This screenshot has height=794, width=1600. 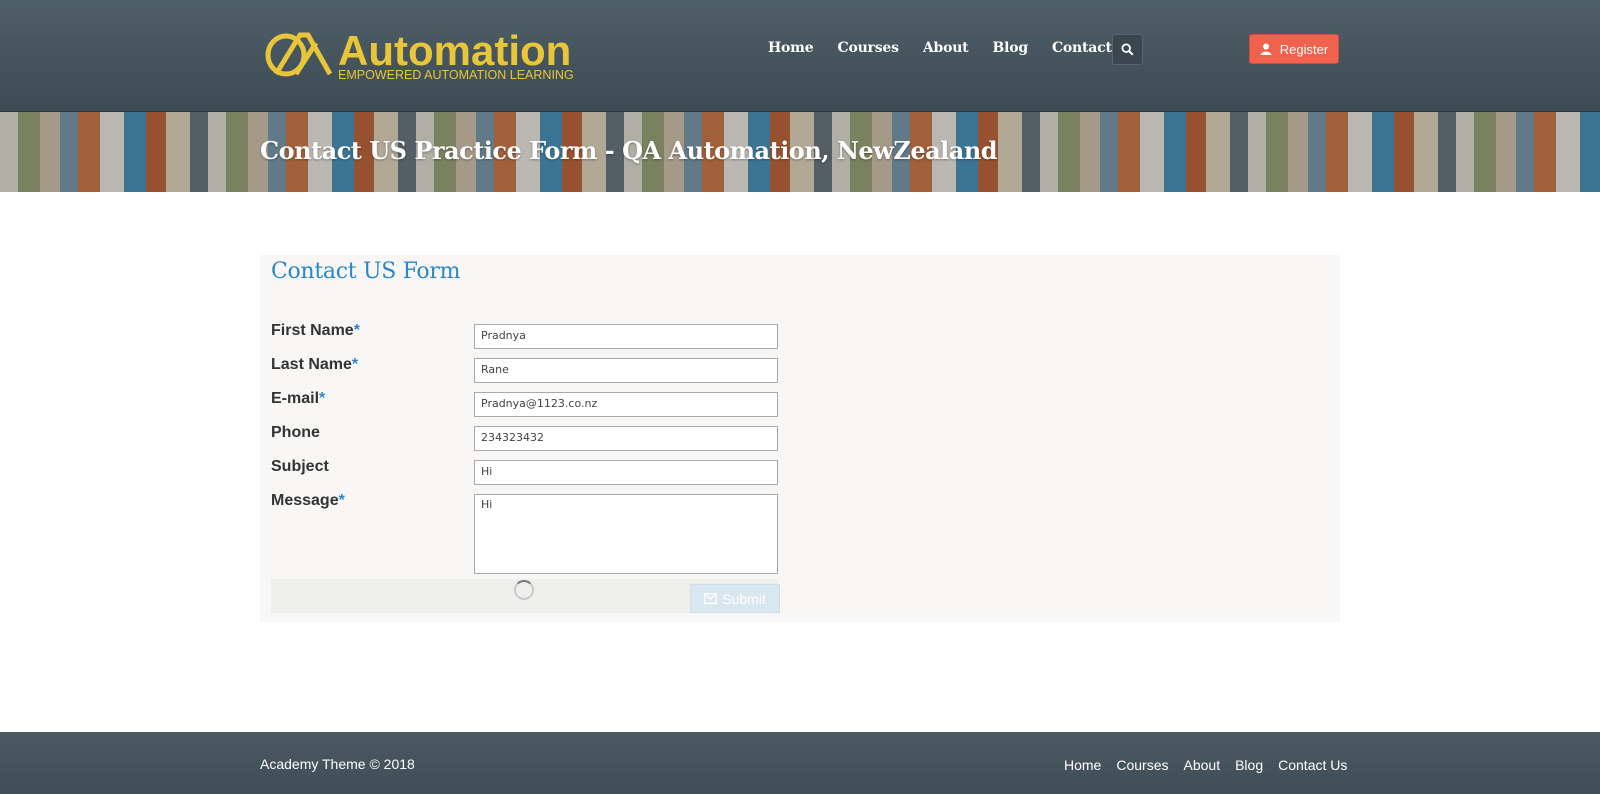 I want to click on phone-label: Phone, so click(x=295, y=432).